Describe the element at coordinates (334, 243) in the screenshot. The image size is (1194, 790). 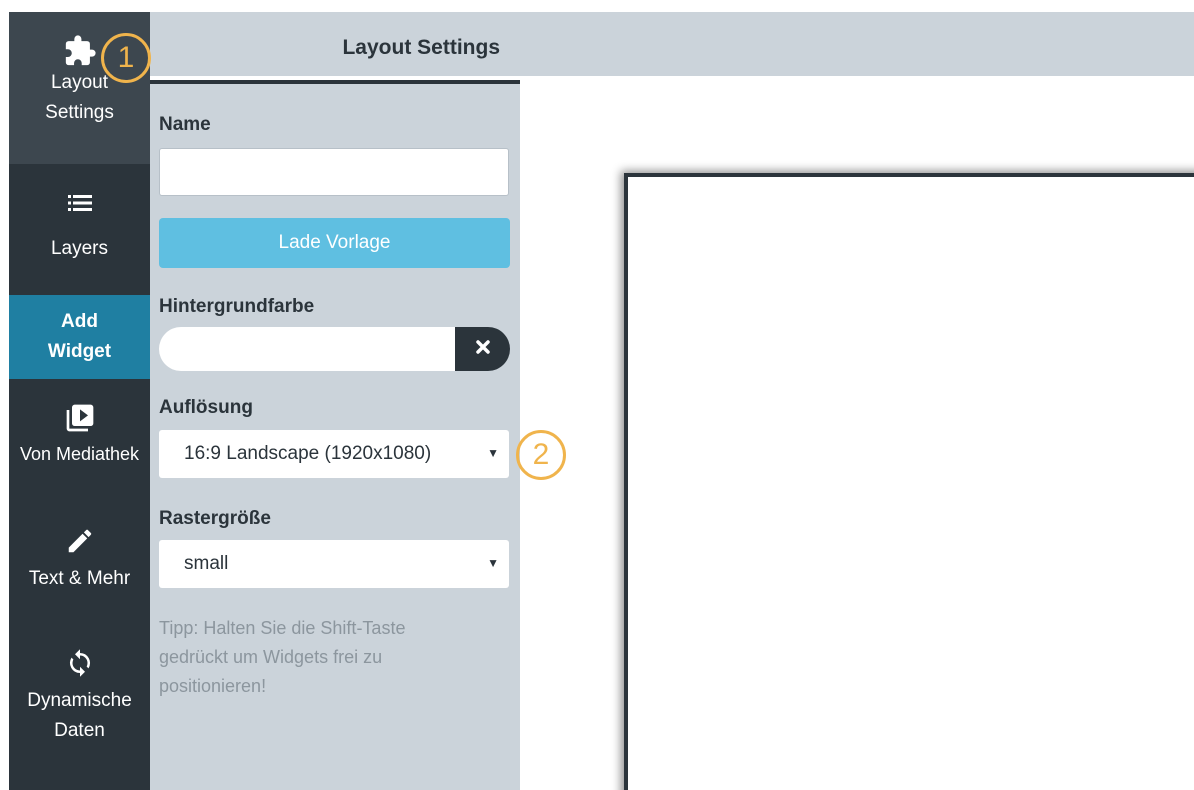
I see `load-template-button: Lade Vorlage` at that location.